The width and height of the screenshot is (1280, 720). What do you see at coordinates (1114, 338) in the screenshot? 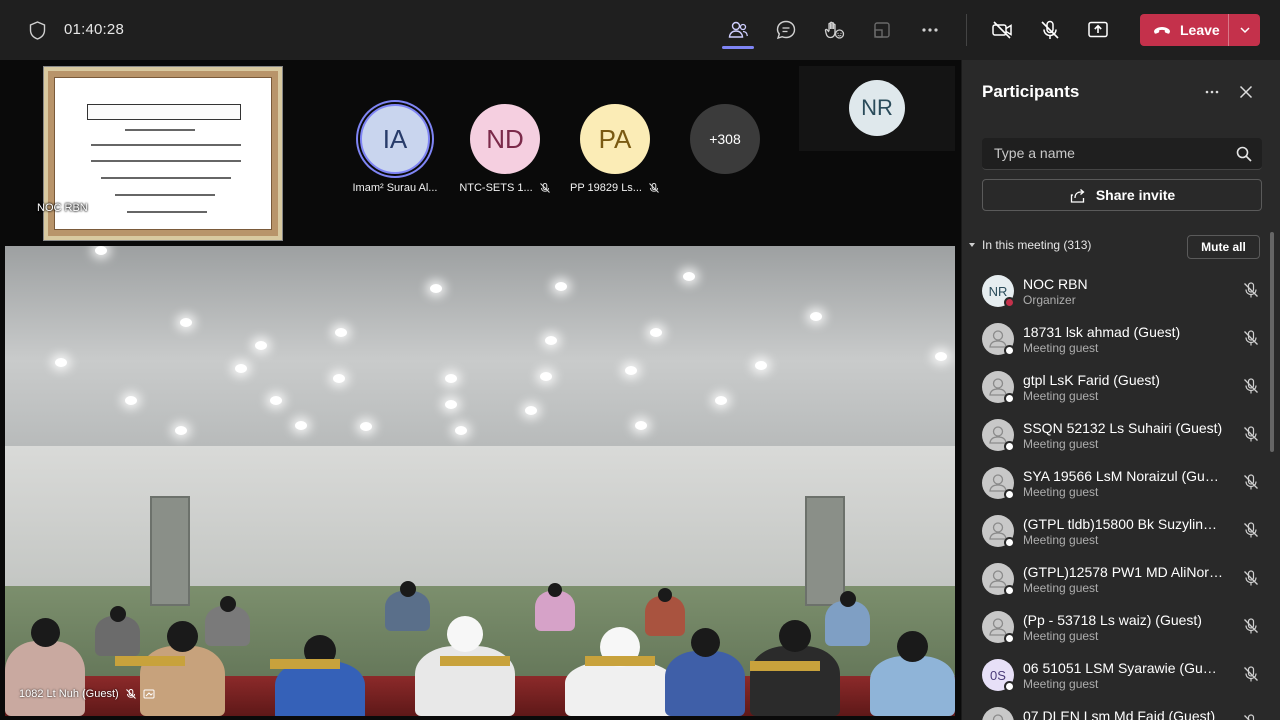
I see `participant-row: 18731 lsk ahmad (Guest) Meeting guest` at bounding box center [1114, 338].